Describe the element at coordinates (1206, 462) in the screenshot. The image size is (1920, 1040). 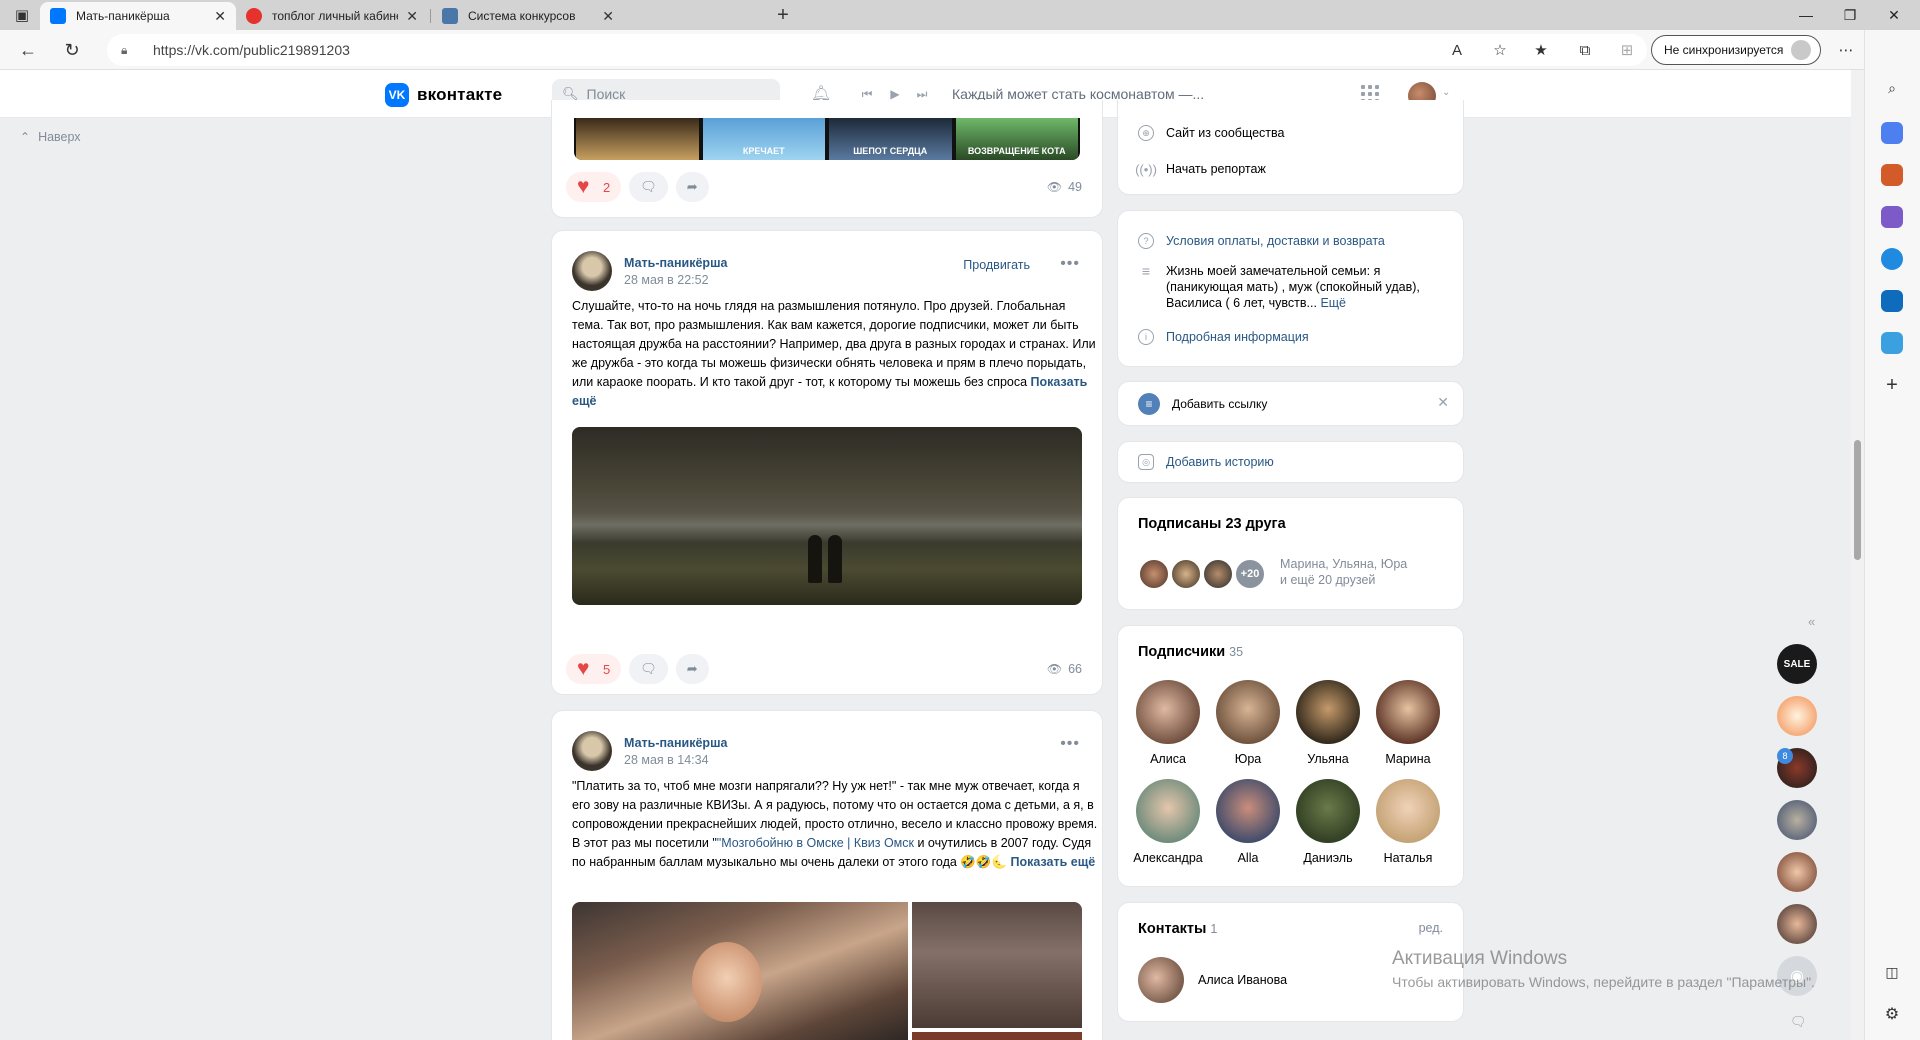
I see `add-story-button: ◎ Добавить историю` at that location.